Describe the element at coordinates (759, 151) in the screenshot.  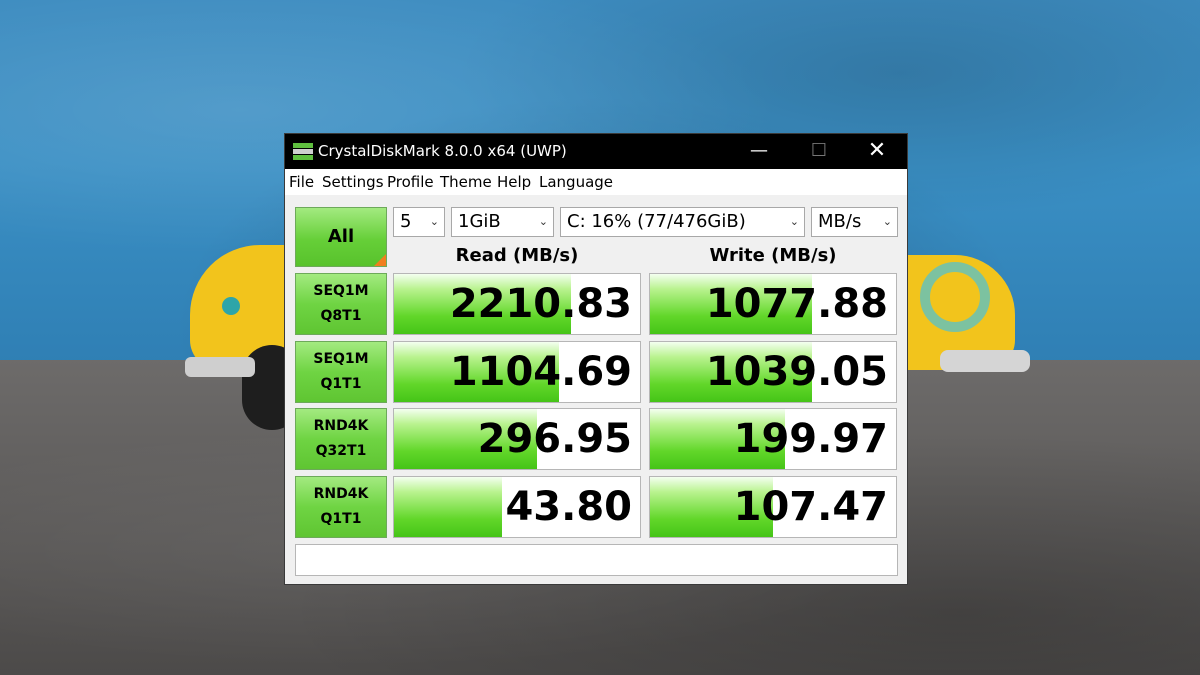
I see `minimize-button: —` at that location.